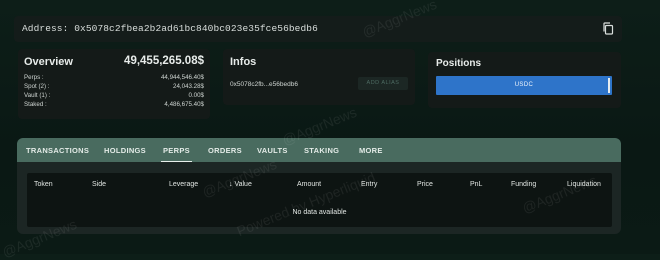  What do you see at coordinates (321, 150) in the screenshot?
I see `tab-staking: STAKING` at bounding box center [321, 150].